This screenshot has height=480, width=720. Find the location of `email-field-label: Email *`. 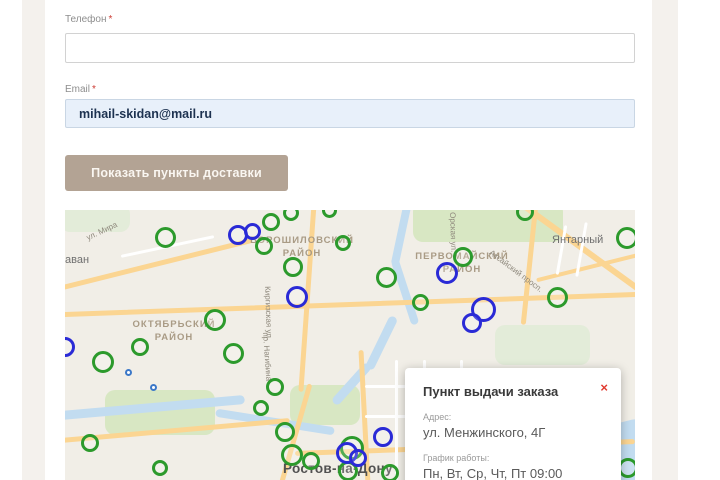

email-field-label: Email * is located at coordinates (80, 89).